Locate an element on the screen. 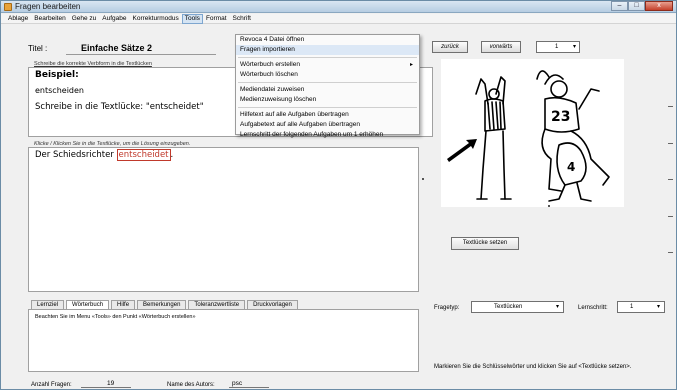  menu-item-delete-dictionary: Wörterbuch löschen is located at coordinates (327, 75).